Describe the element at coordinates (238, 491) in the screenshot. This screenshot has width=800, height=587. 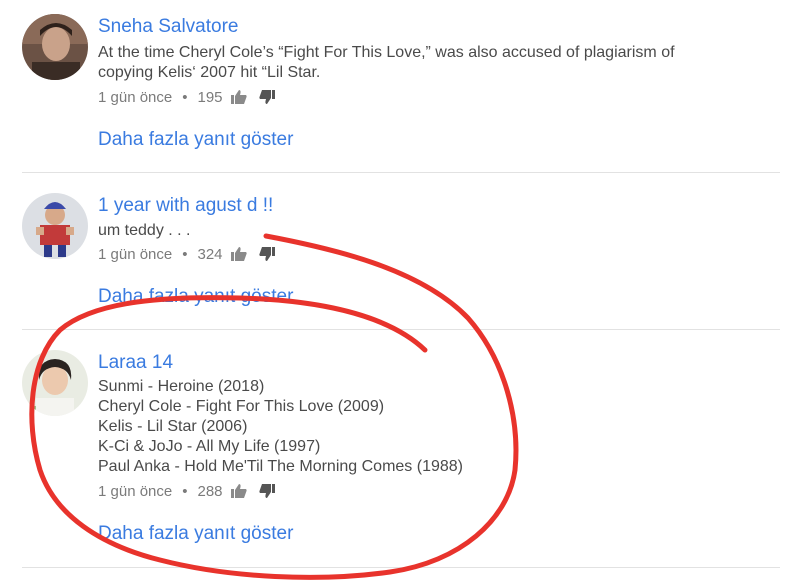
I see `thumbs-up-icon` at that location.